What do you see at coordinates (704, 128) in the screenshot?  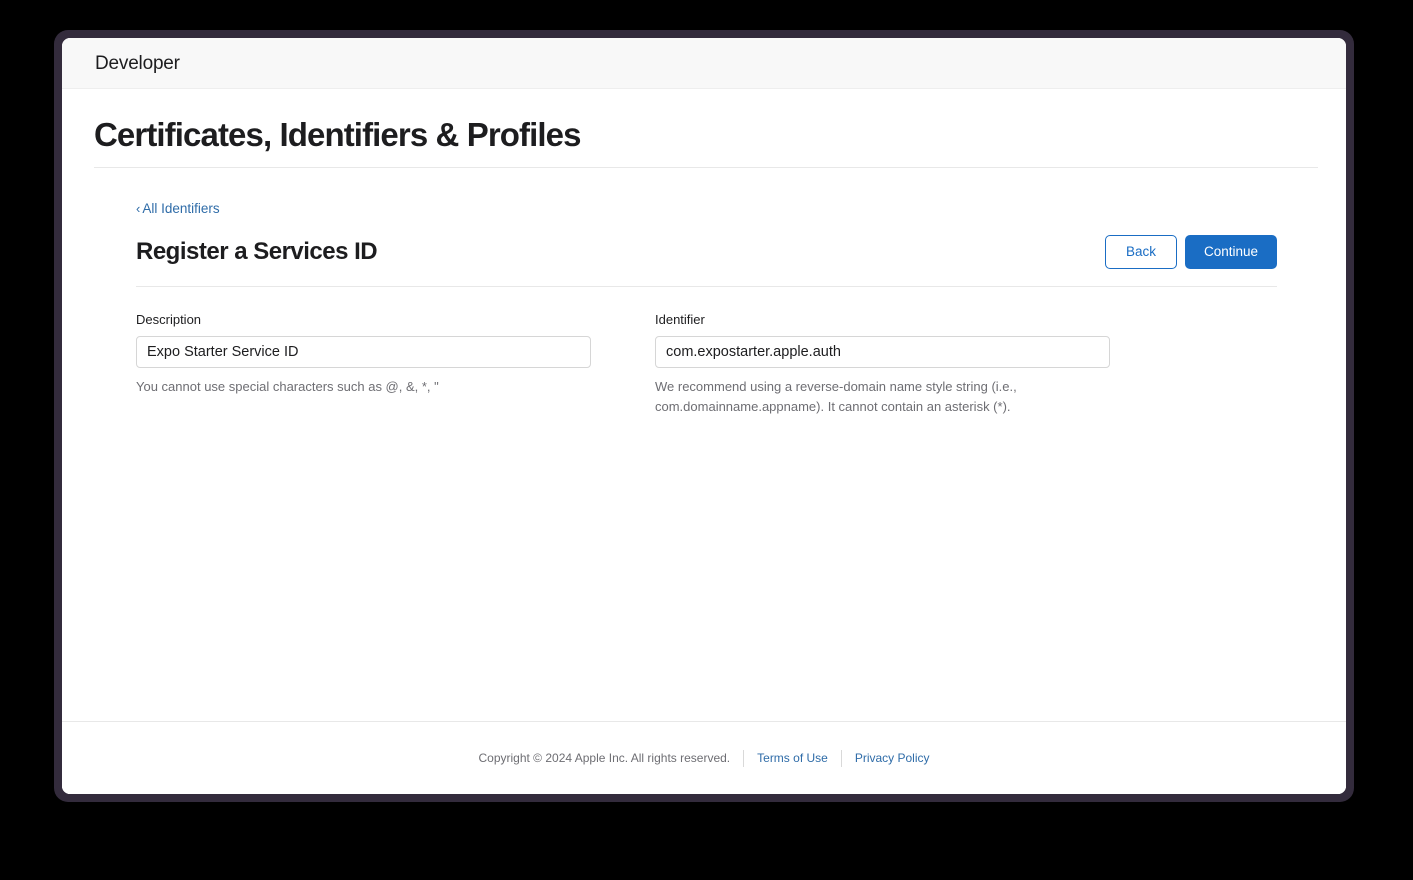 I see `page-title-section: Certificates, Identifiers & Profiles` at bounding box center [704, 128].